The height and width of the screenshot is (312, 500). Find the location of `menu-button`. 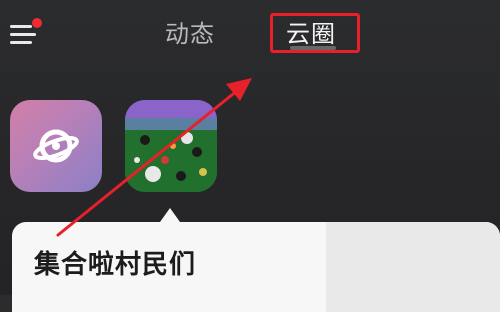

menu-button is located at coordinates (26, 33).